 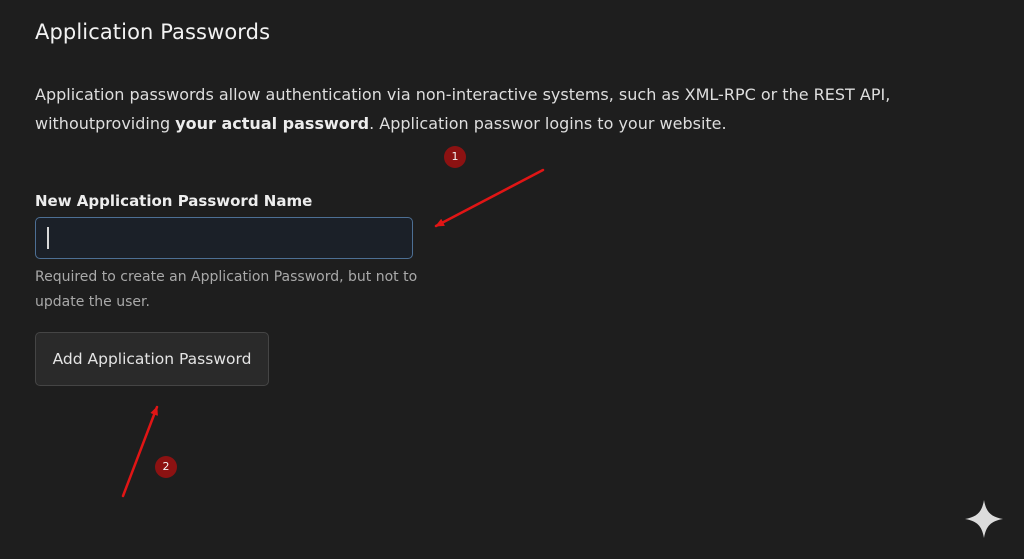 I want to click on password-name-label: New Application Password Name, so click(x=174, y=201).